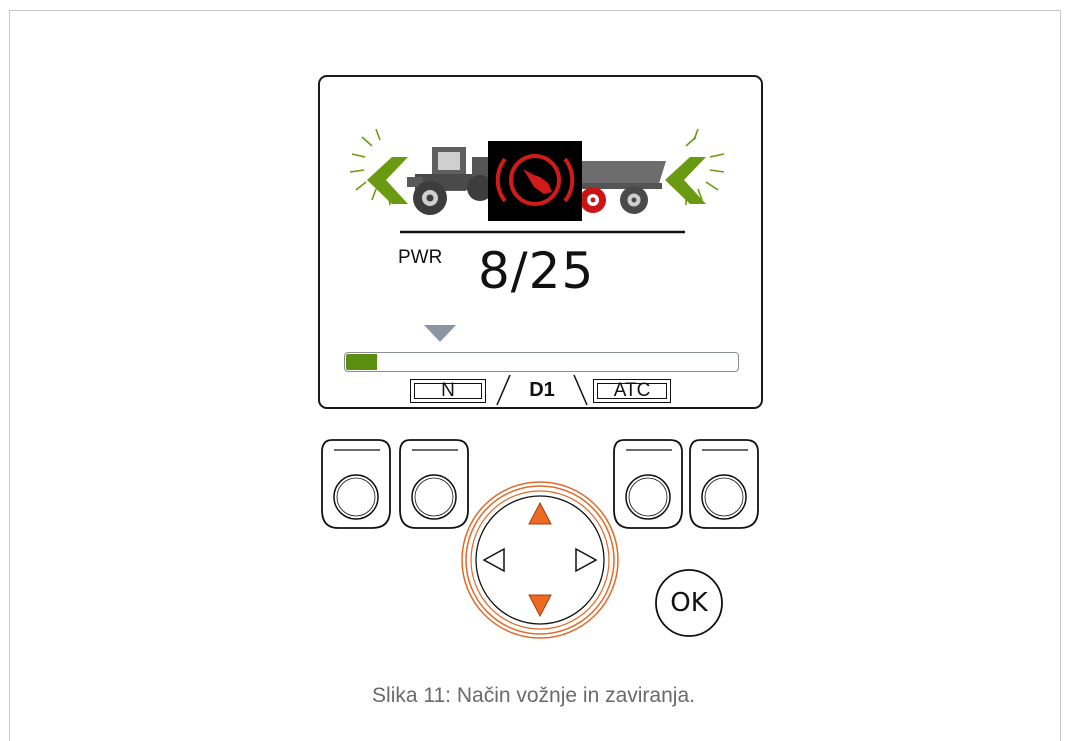 This screenshot has width=1067, height=741. I want to click on tab-divider-right, so click(580, 390).